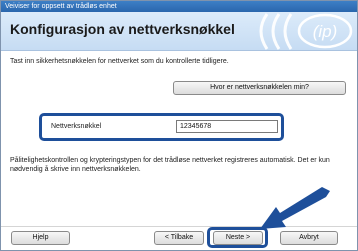 The height and width of the screenshot is (251, 358). What do you see at coordinates (227, 126) in the screenshot?
I see `network-key-input` at bounding box center [227, 126].